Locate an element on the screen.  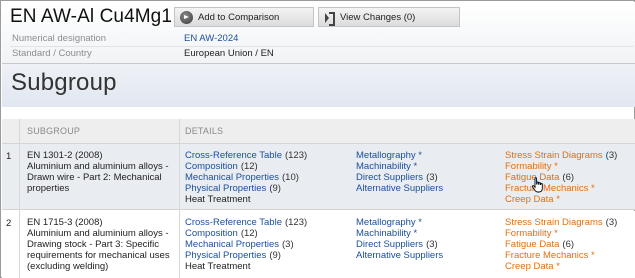
subgroup-standard: EN 1301-2 (2008) is located at coordinates (65, 155).